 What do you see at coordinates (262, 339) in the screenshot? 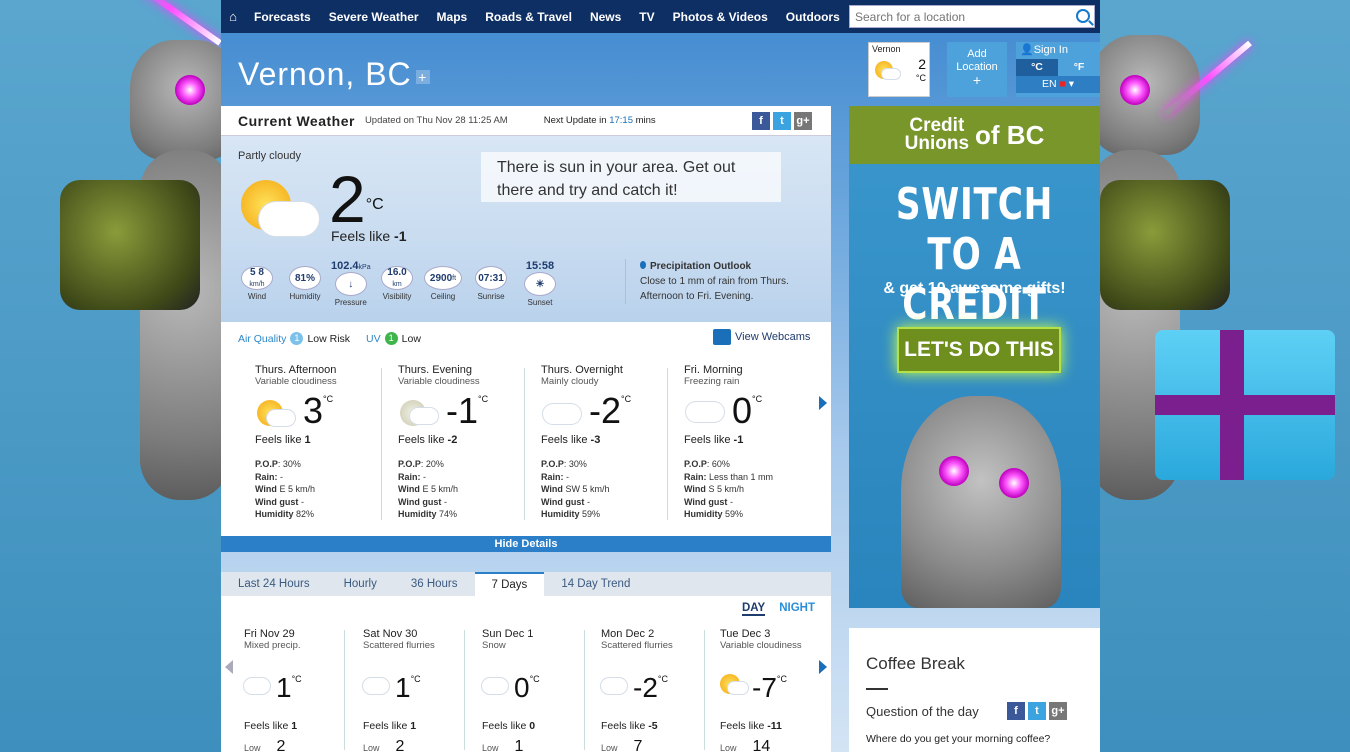
I see `air-quality-link: Air Quality` at bounding box center [262, 339].